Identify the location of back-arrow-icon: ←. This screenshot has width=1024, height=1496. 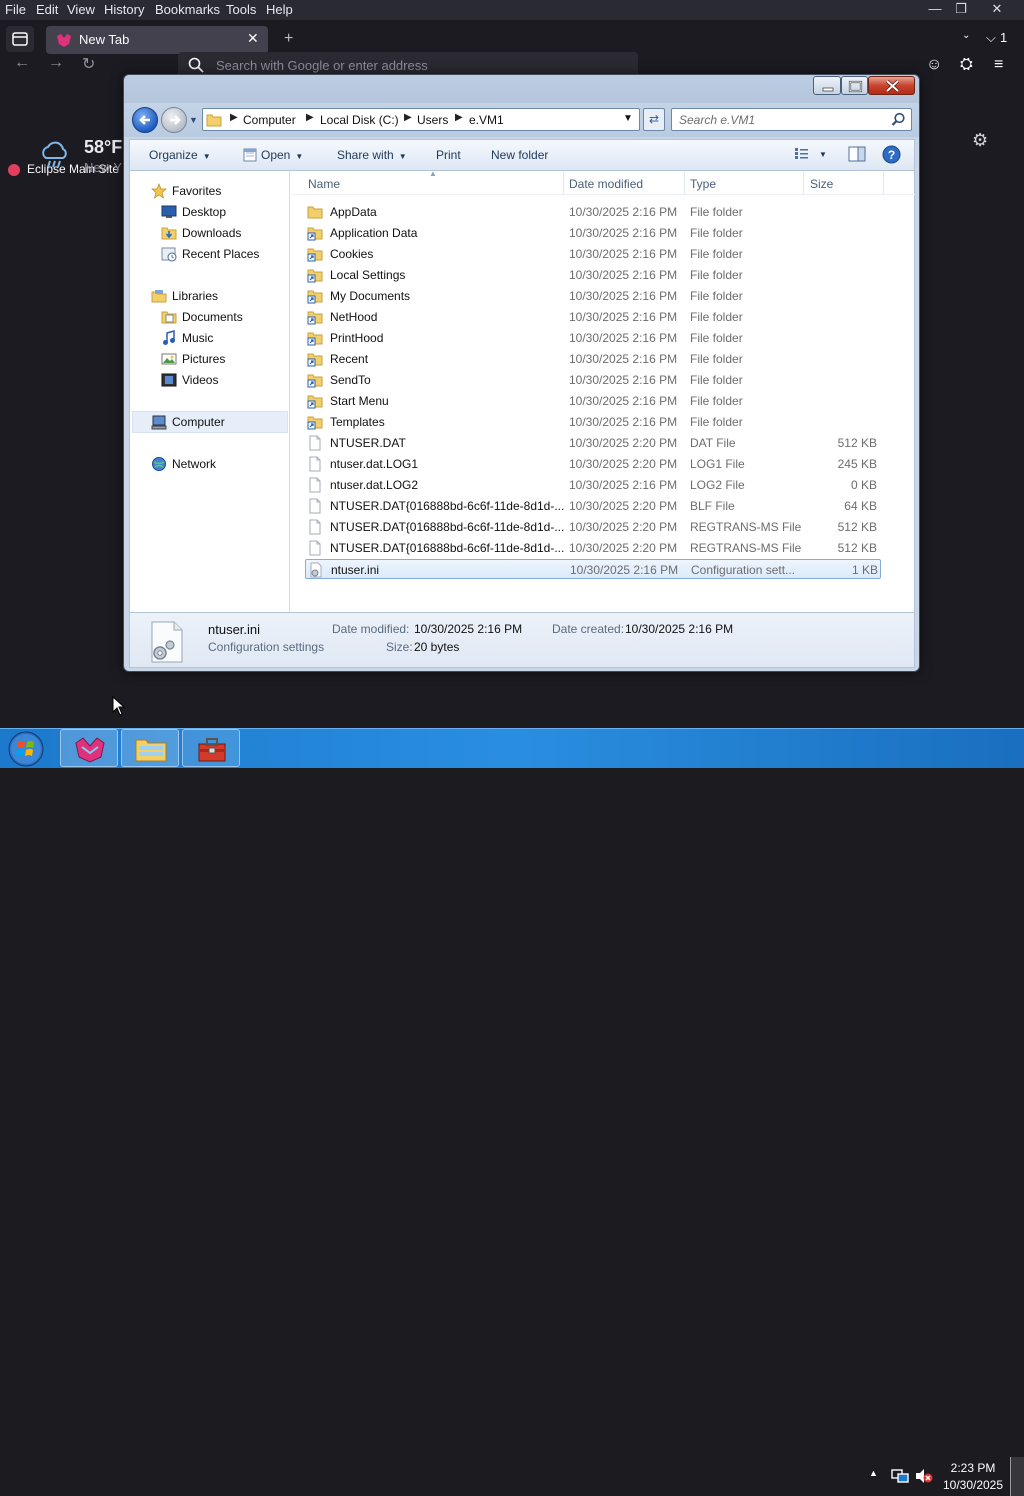
(22, 63).